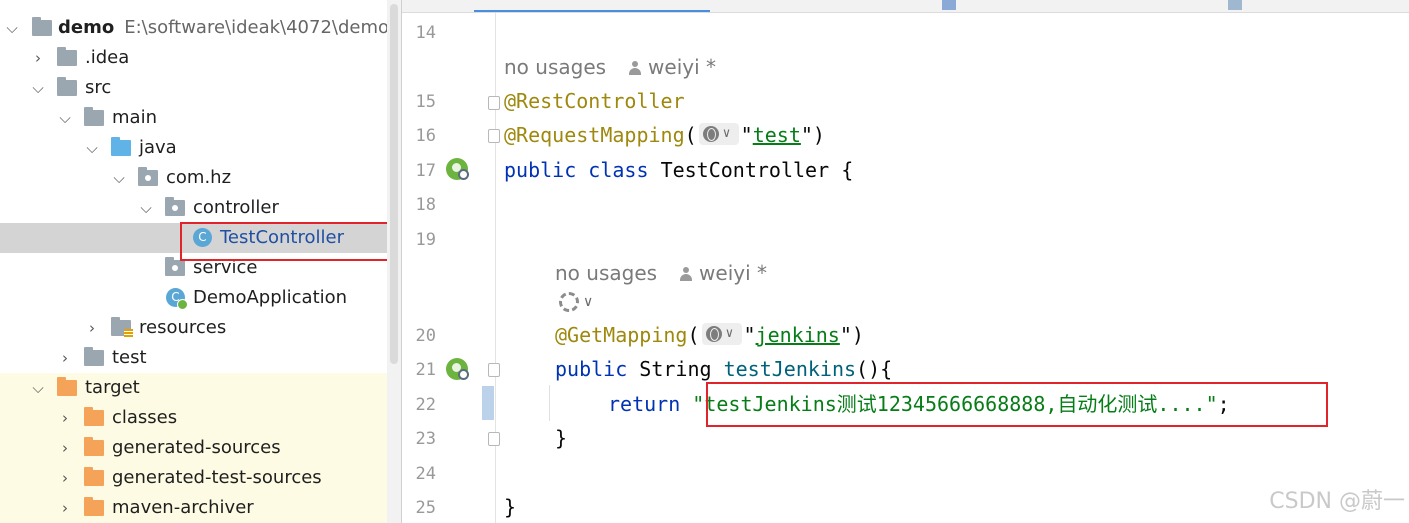 This screenshot has width=1409, height=523. Describe the element at coordinates (107, 57) in the screenshot. I see `tree-item-label: .idea` at that location.